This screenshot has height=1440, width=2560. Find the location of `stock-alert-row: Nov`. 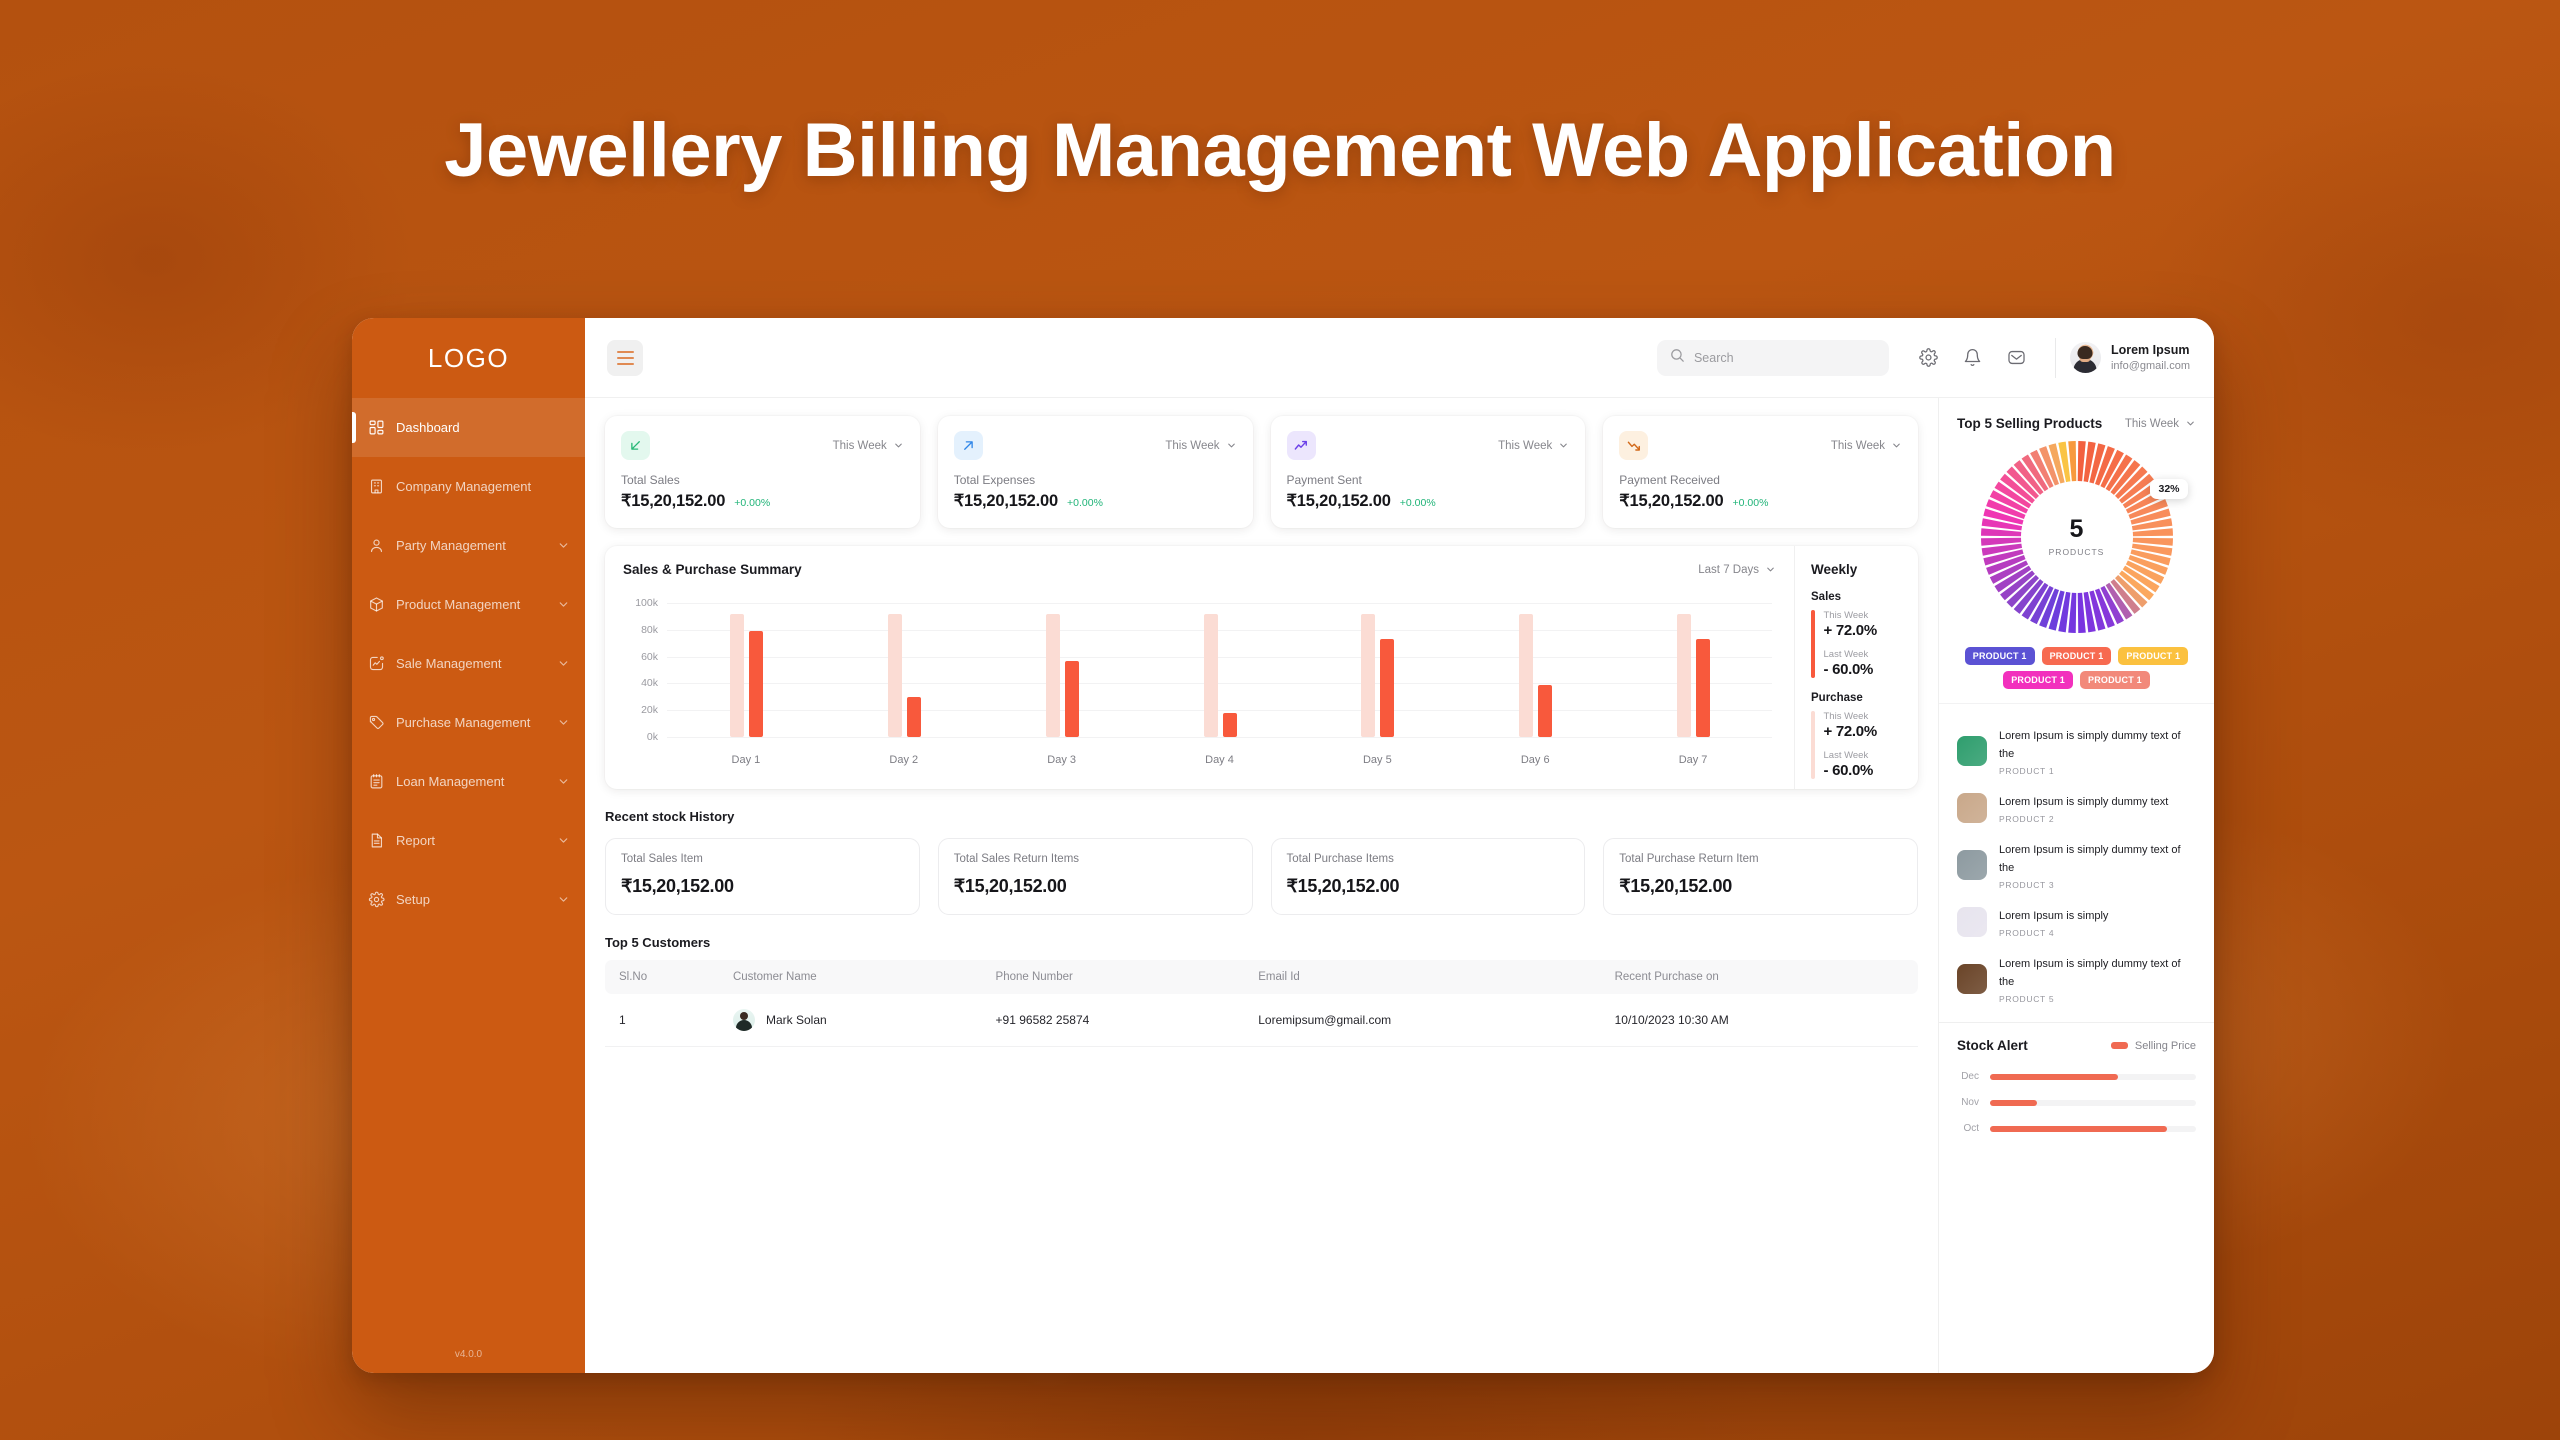

stock-alert-row: Nov is located at coordinates (2076, 1102).